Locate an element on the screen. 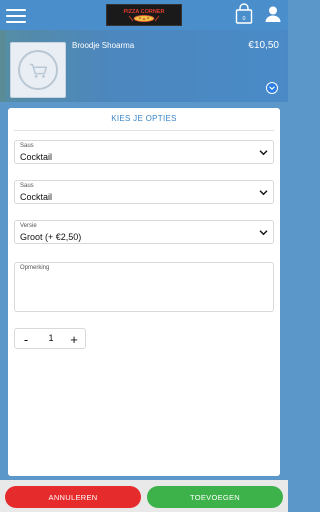 Image resolution: width=320 pixels, height=512 pixels. field-label: Versie is located at coordinates (28, 226).